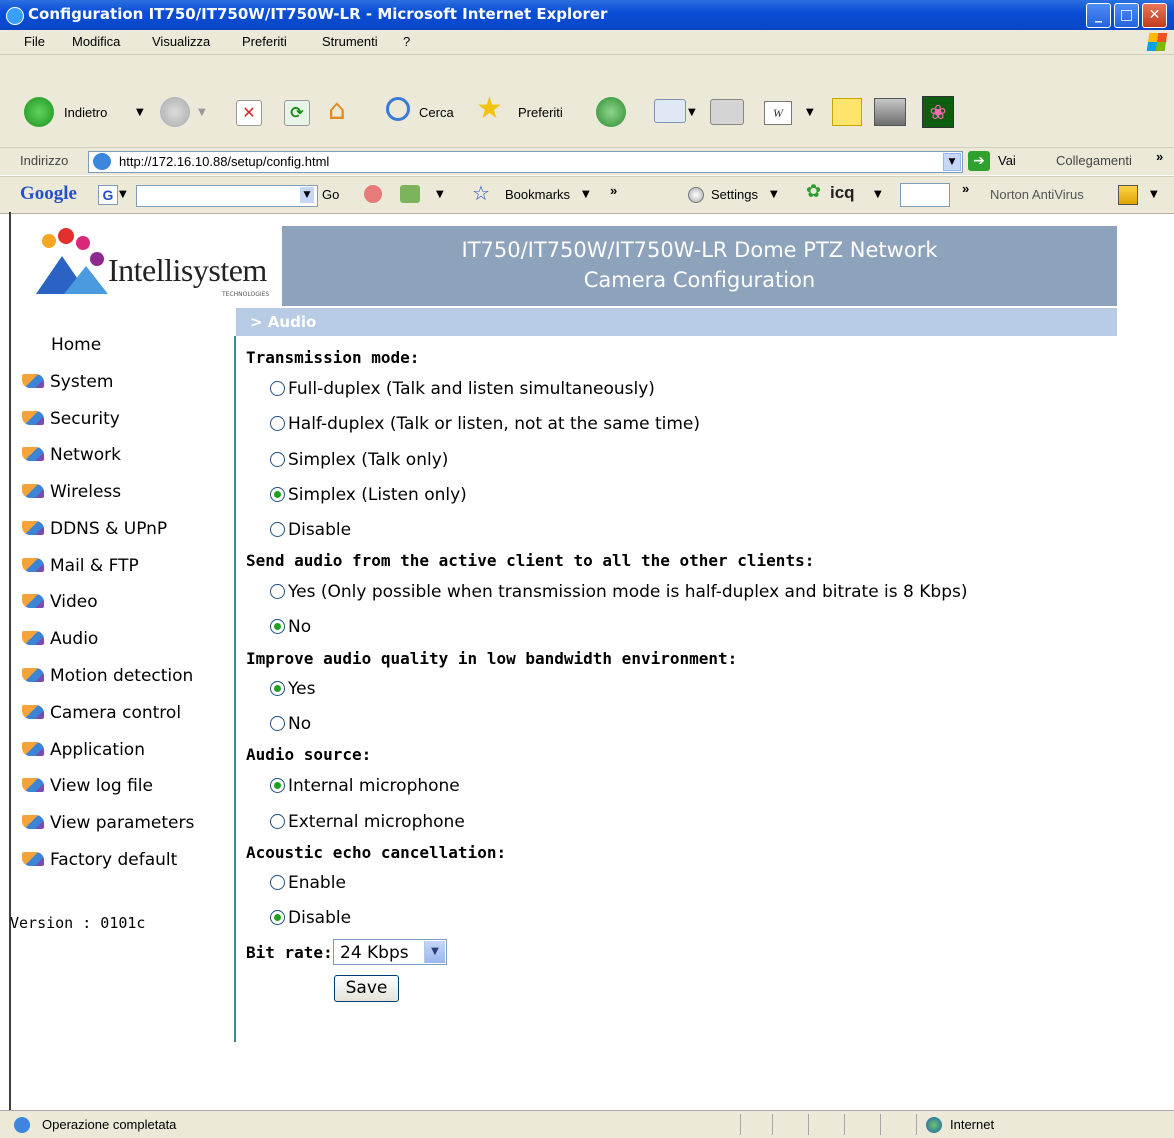  Describe the element at coordinates (60, 641) in the screenshot. I see `sidebar-item-audio: Audio` at that location.